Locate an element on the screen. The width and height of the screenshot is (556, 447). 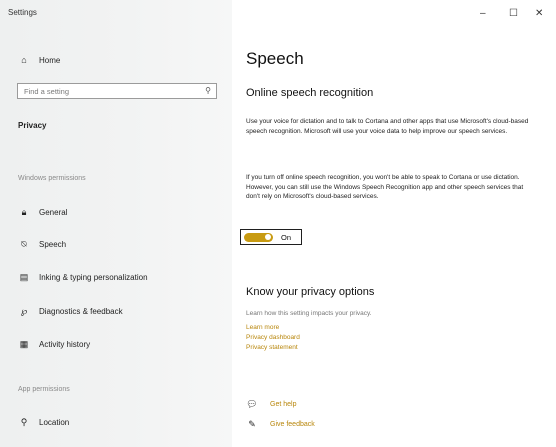
sidebar-item-location: ⚲ Location is located at coordinates (44, 422).